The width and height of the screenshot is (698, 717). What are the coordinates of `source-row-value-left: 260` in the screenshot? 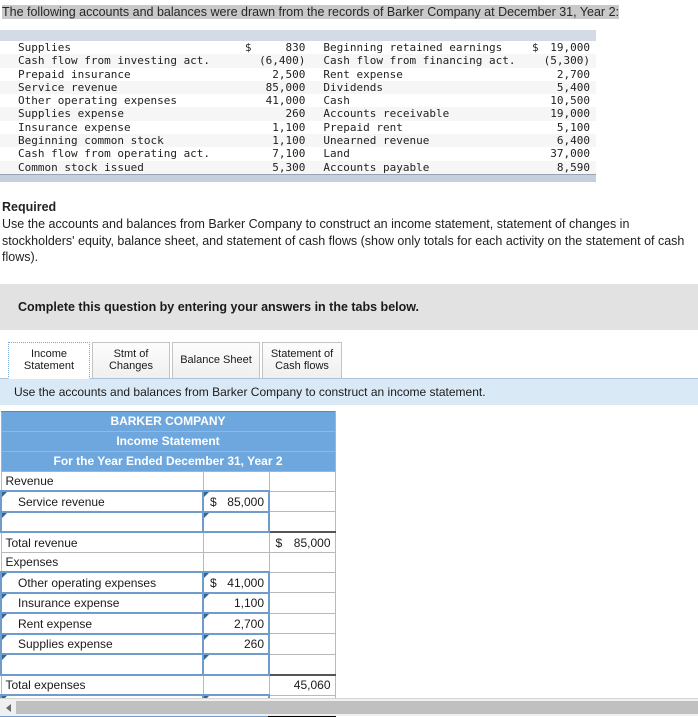 It's located at (283, 114).